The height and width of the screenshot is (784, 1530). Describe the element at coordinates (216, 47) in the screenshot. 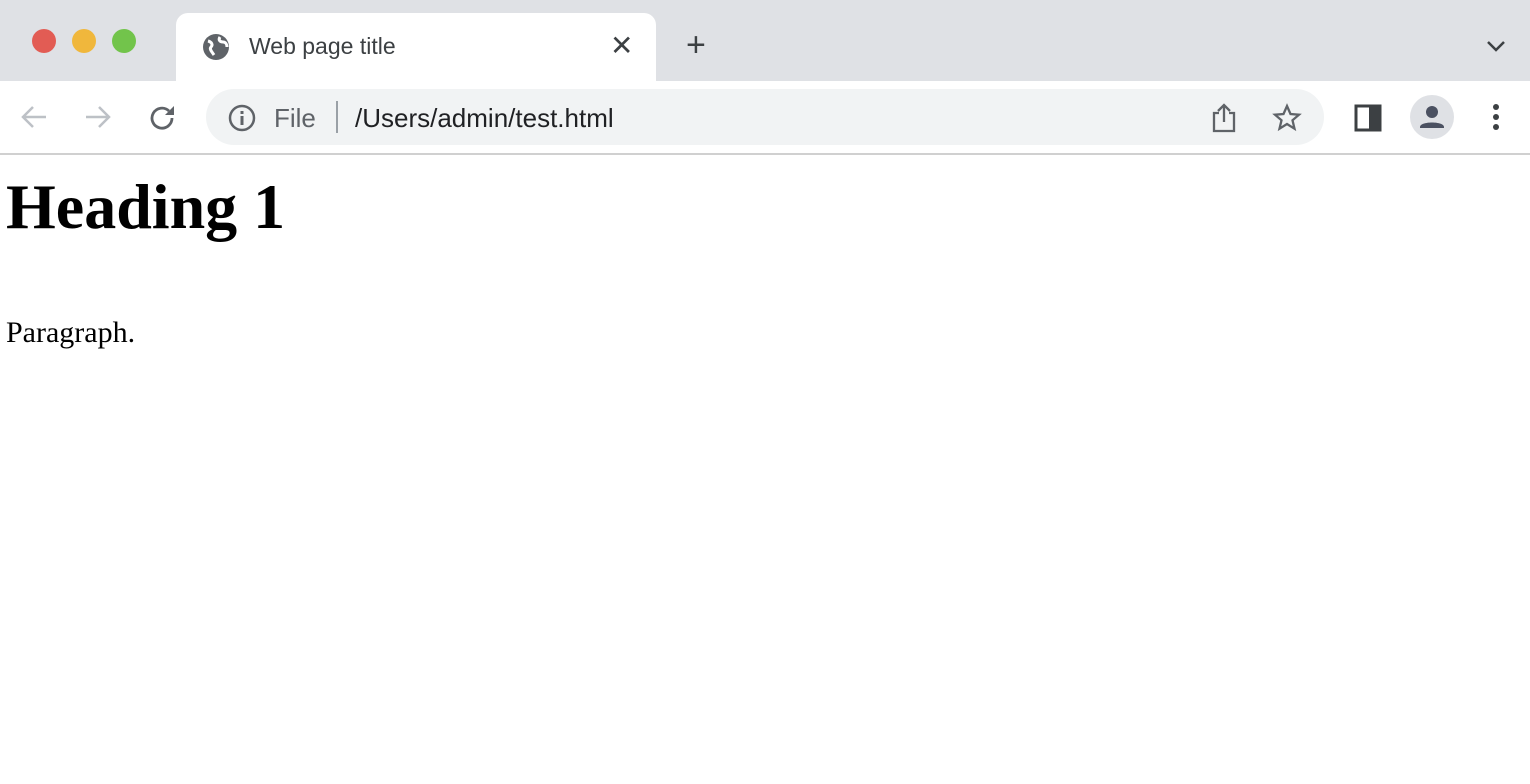

I see `globe-icon` at that location.